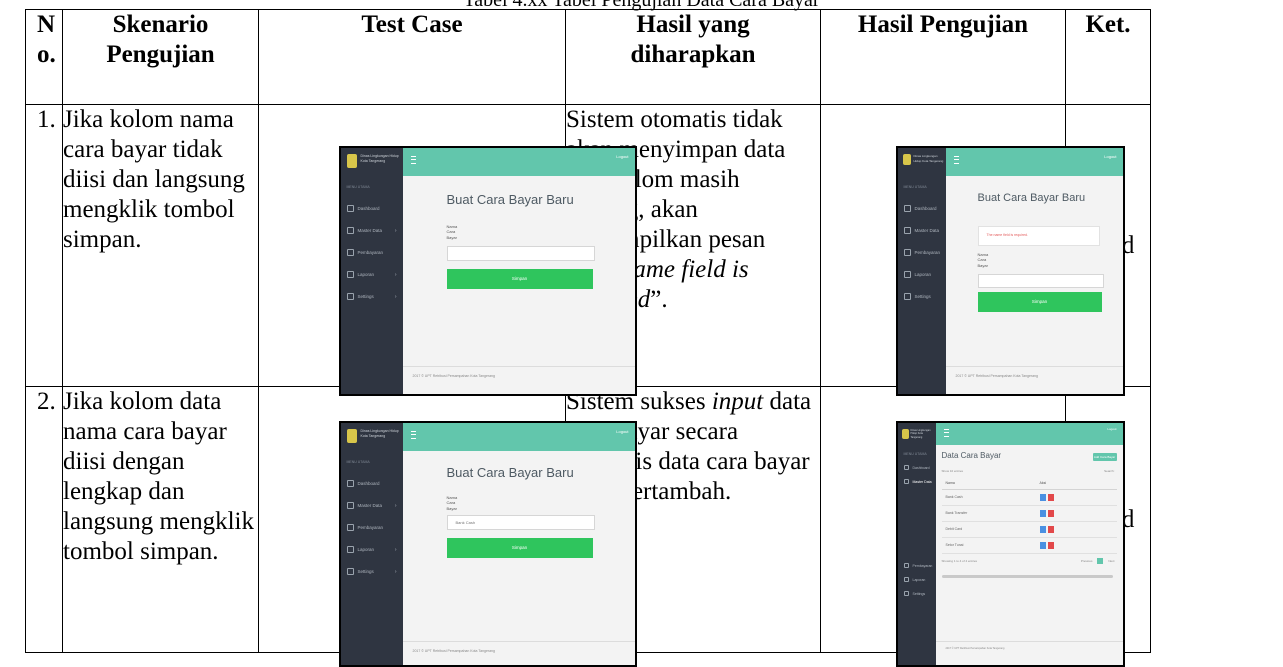 The image size is (1283, 667). Describe the element at coordinates (1087, 561) in the screenshot. I see `pager-previous: Previous` at that location.